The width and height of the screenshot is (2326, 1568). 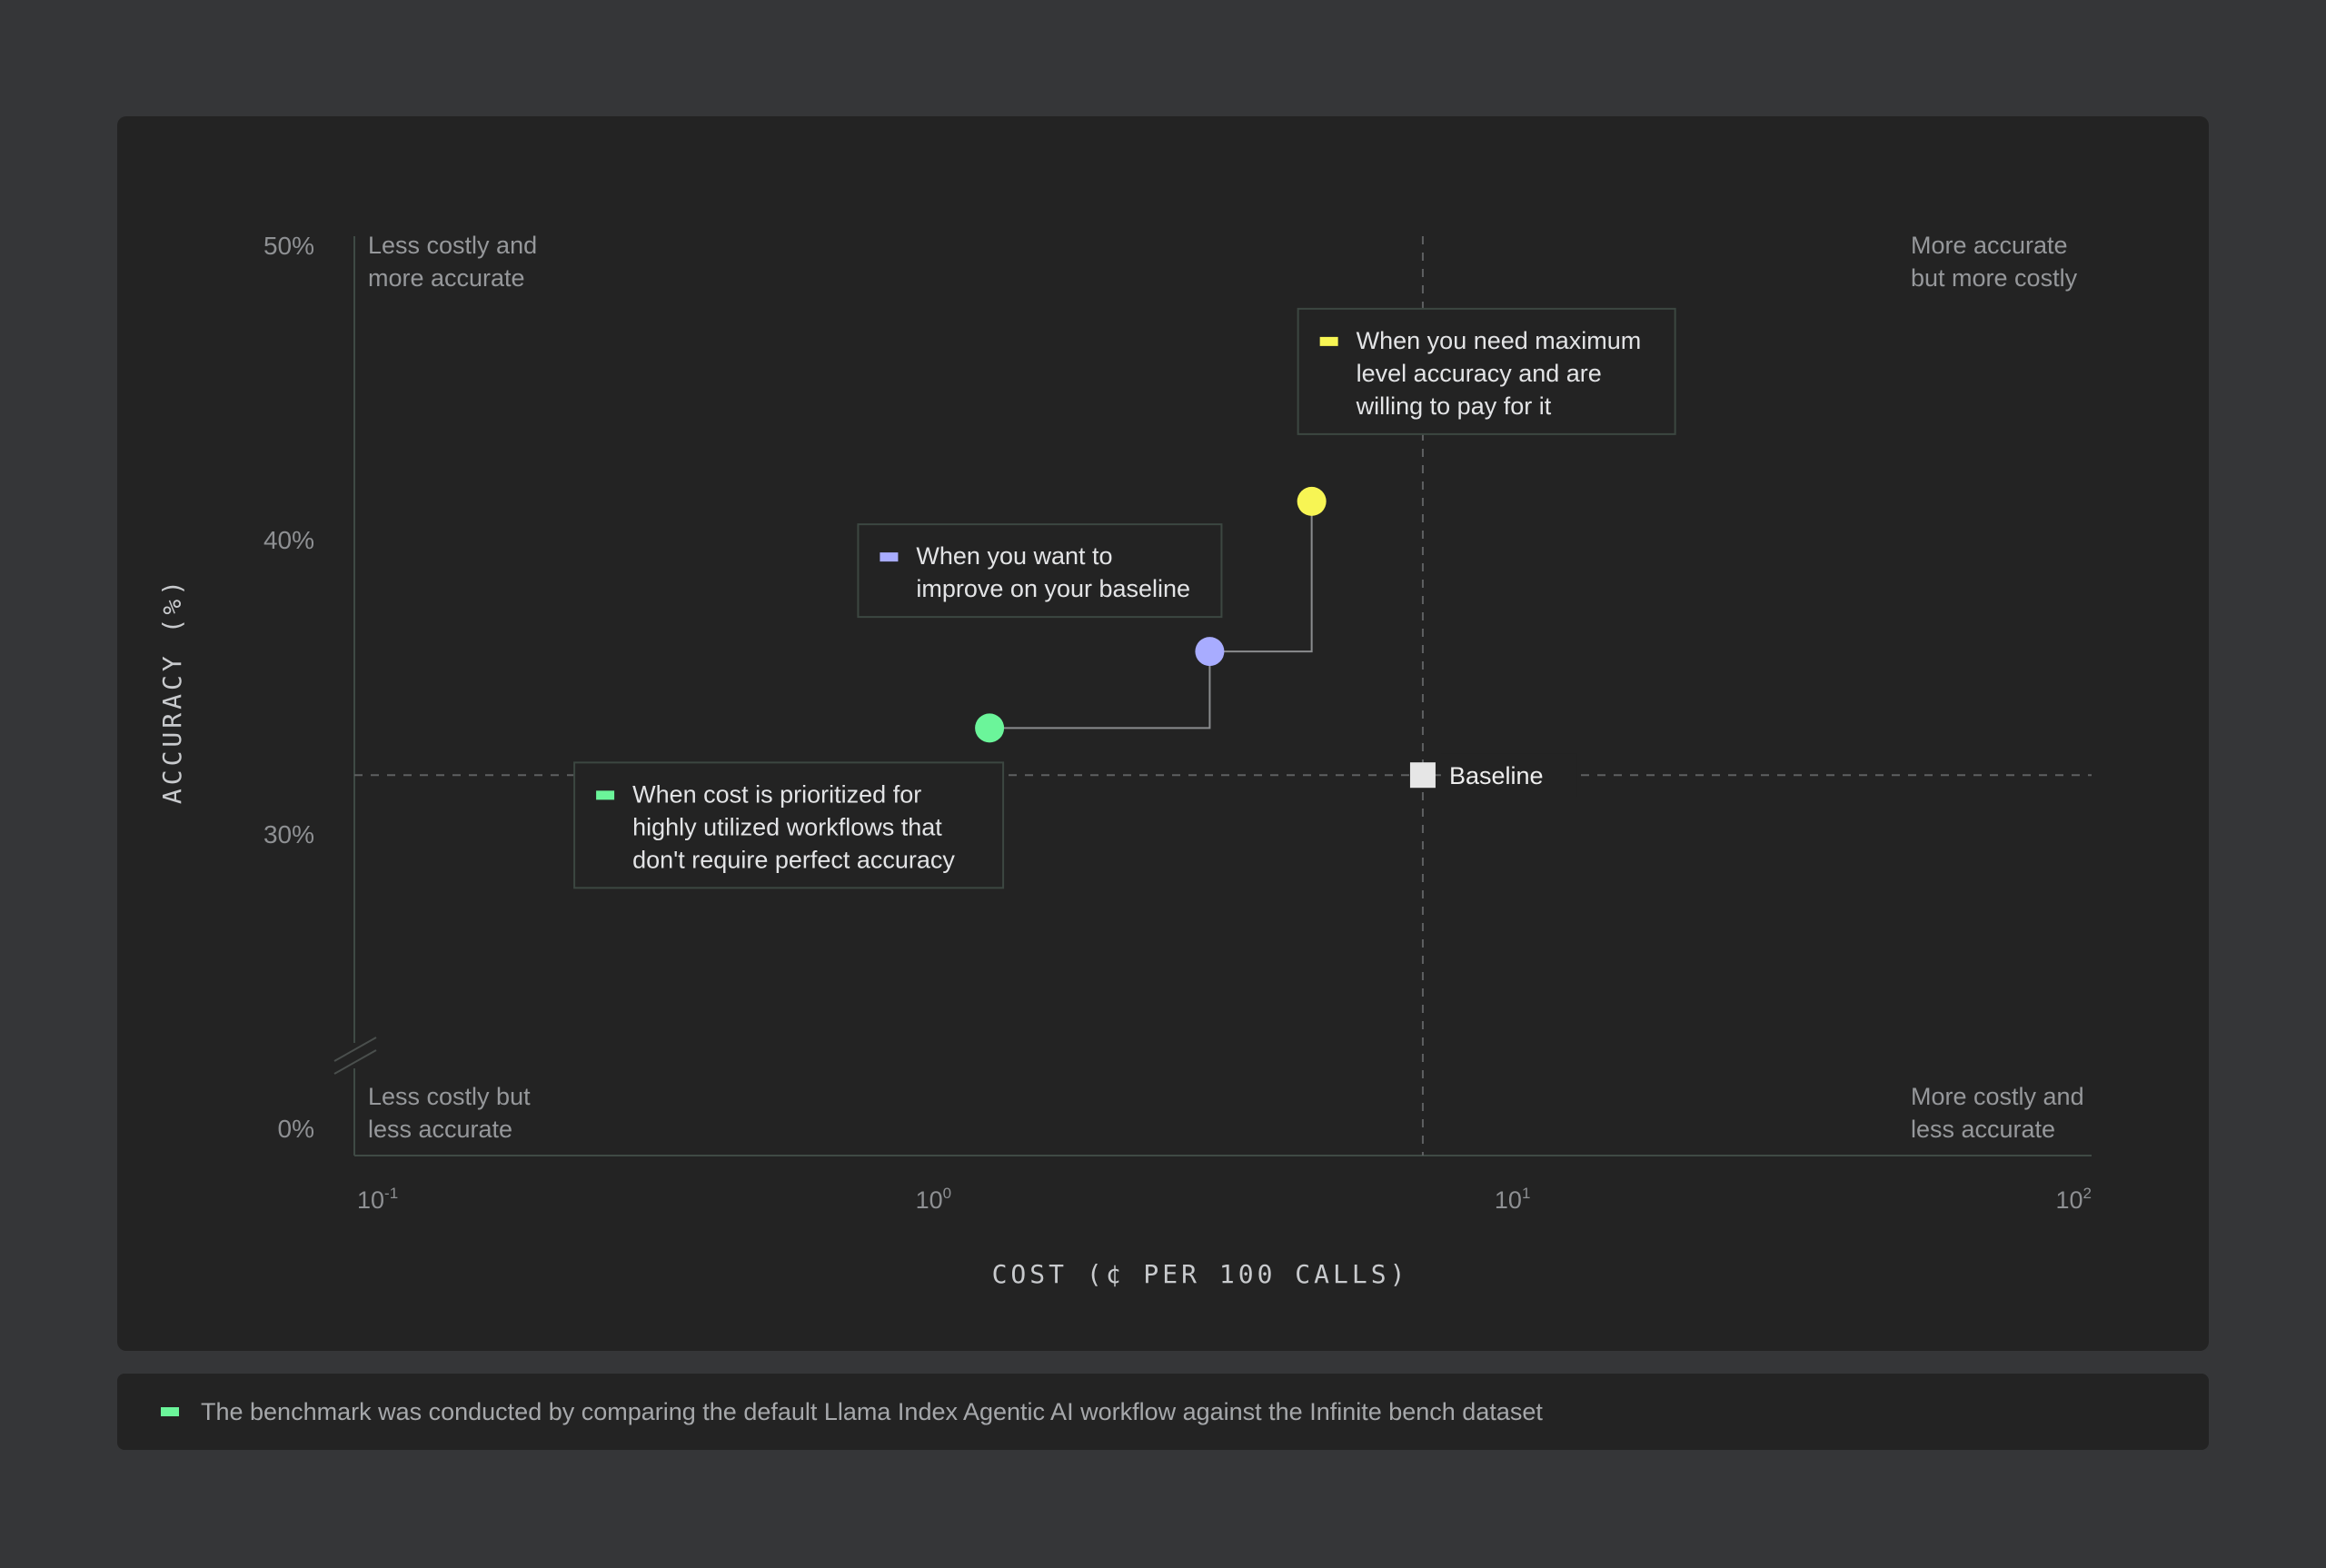 I want to click on callout-improve-baseline: When you want to improve on your baseline, so click(x=1040, y=571).